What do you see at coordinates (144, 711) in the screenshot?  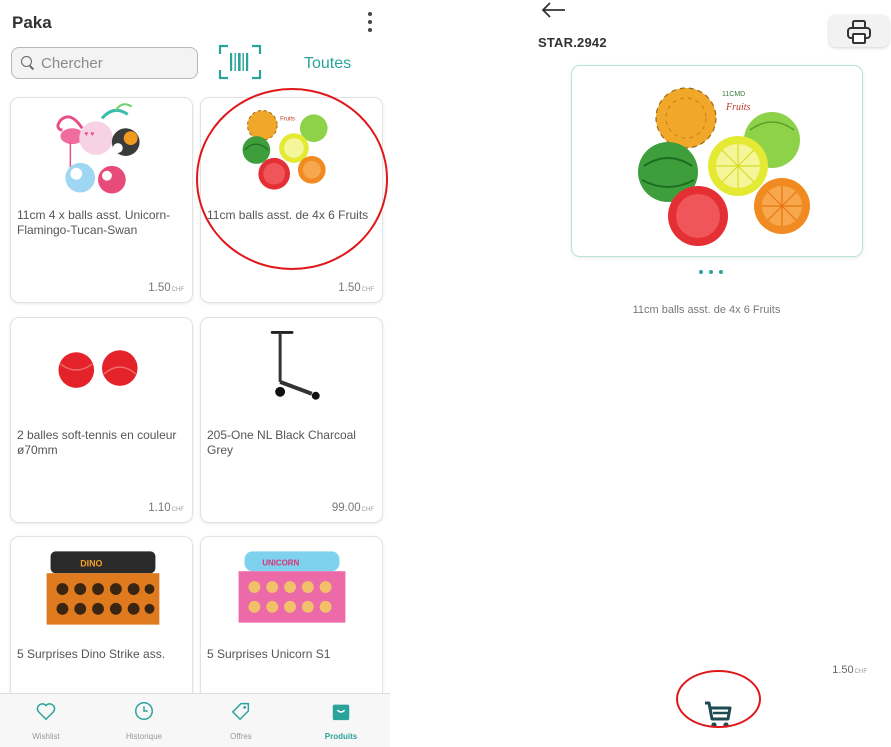 I see `history-icon` at bounding box center [144, 711].